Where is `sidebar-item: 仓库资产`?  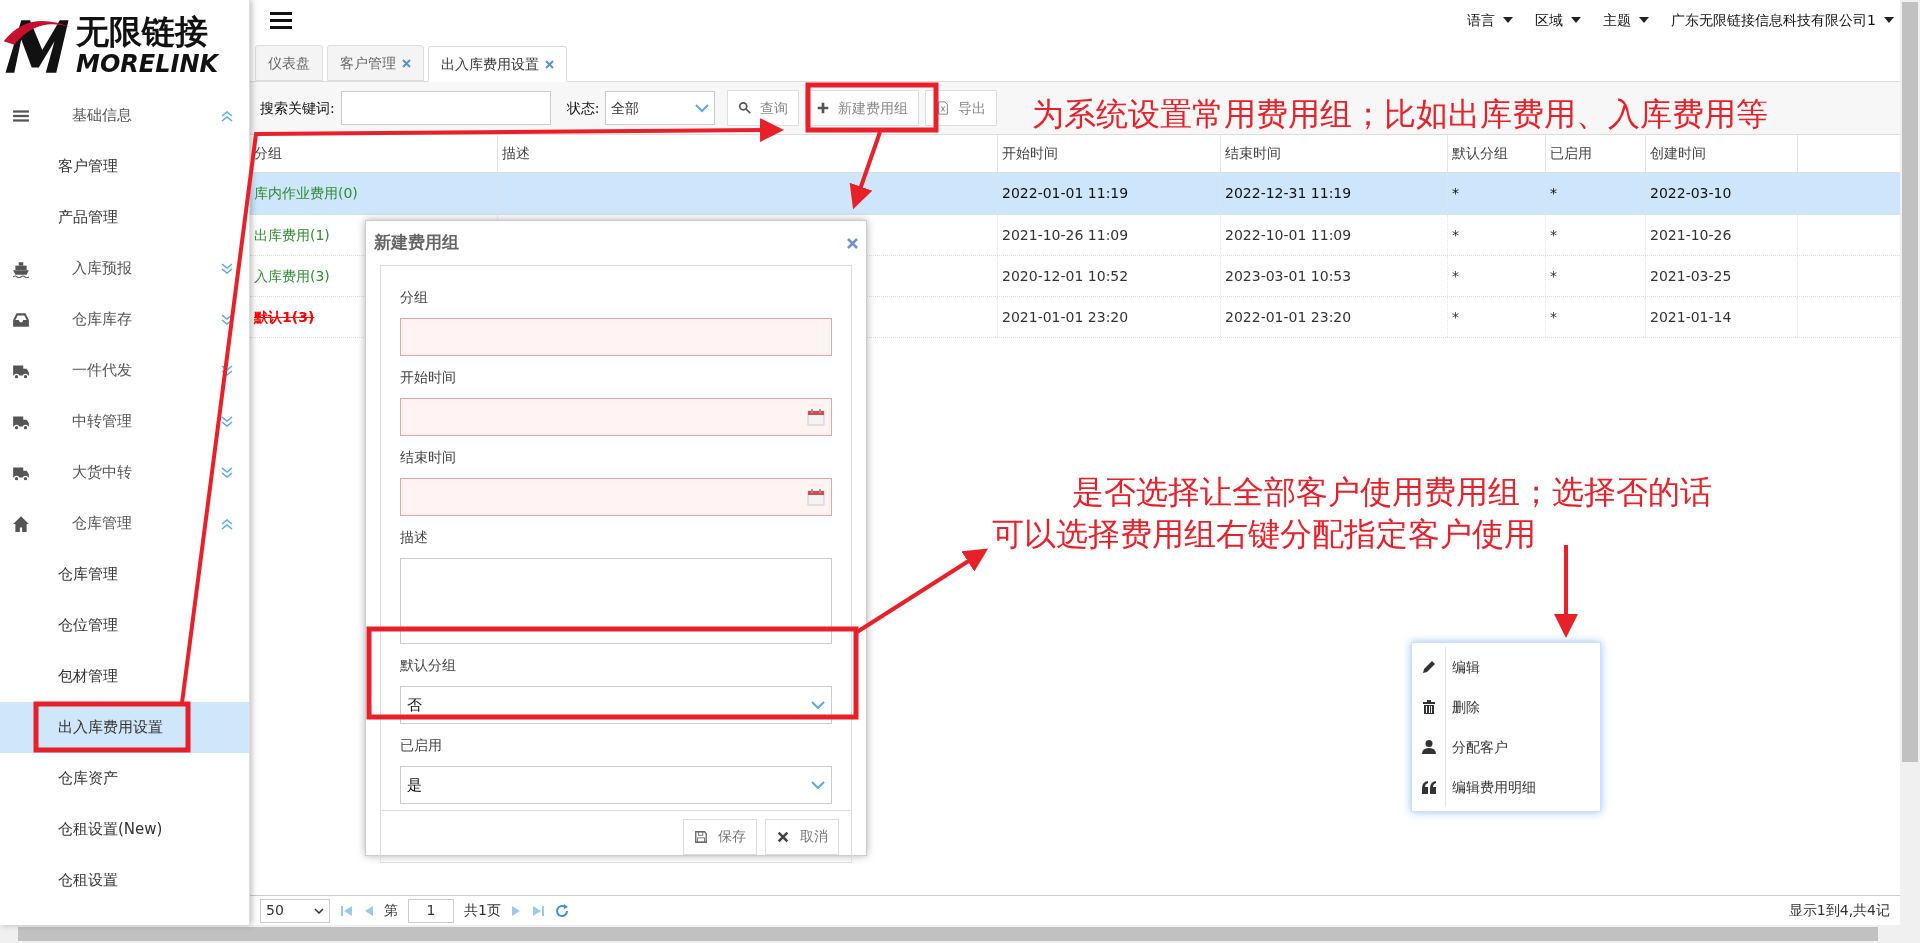
sidebar-item: 仓库资产 is located at coordinates (124, 778).